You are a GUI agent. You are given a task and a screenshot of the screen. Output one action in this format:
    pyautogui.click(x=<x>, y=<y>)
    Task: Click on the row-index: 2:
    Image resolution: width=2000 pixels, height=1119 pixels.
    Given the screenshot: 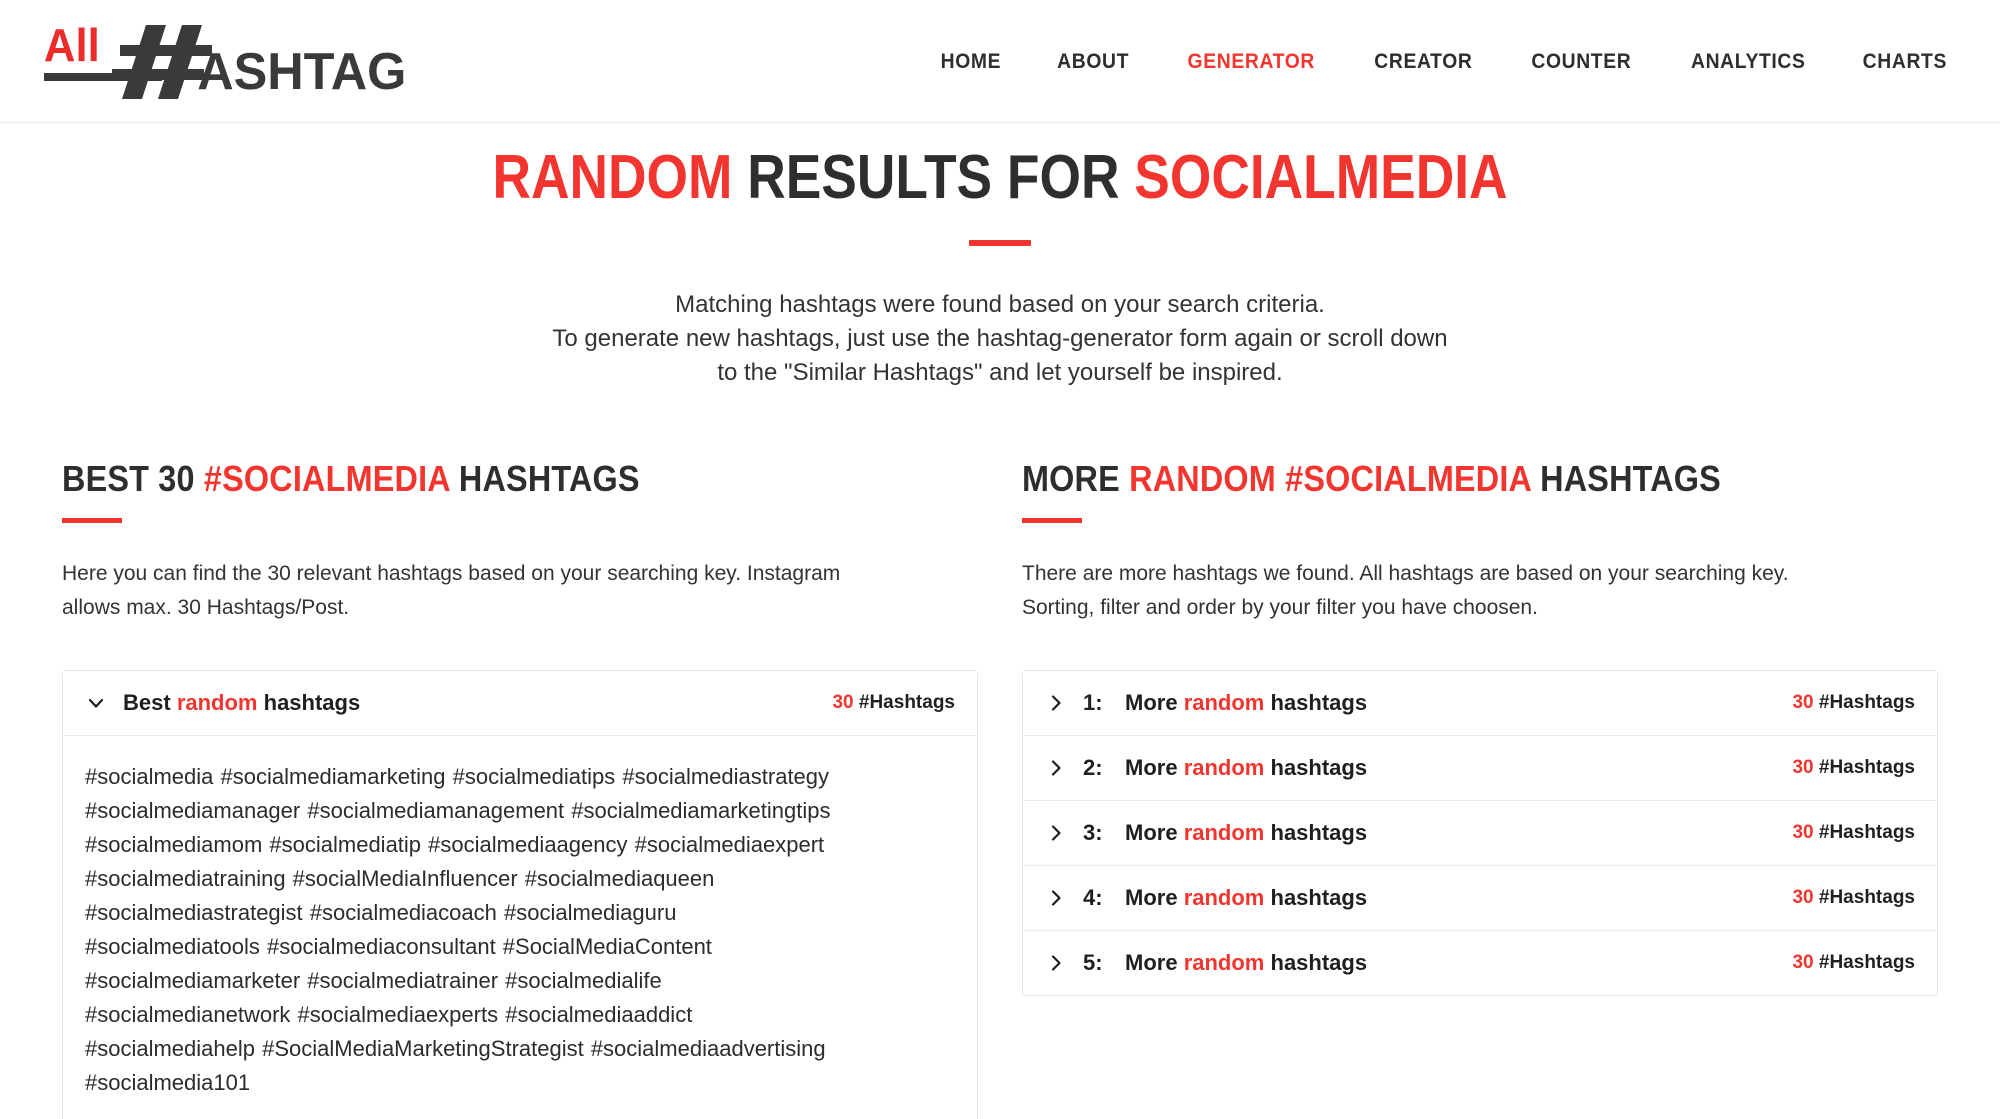 What is the action you would take?
    pyautogui.click(x=1093, y=768)
    